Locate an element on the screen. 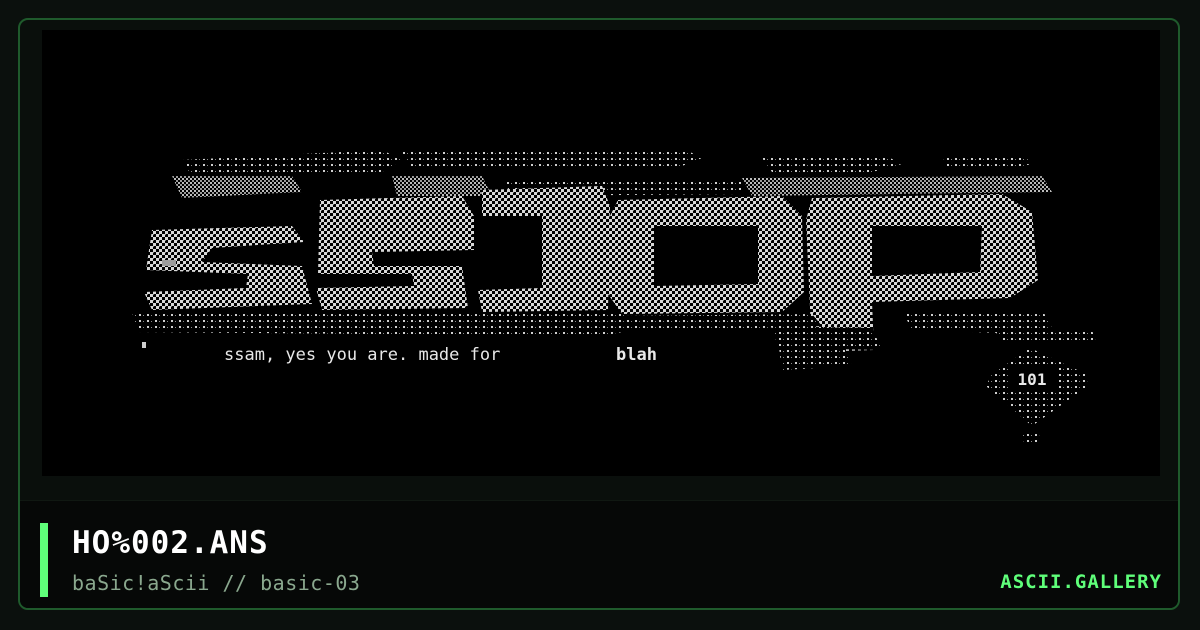 This screenshot has height=630, width=1200. art-tagline-bold: blah is located at coordinates (636, 355).